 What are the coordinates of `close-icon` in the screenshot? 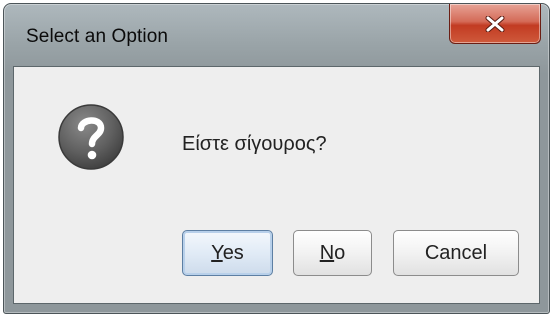 It's located at (495, 23).